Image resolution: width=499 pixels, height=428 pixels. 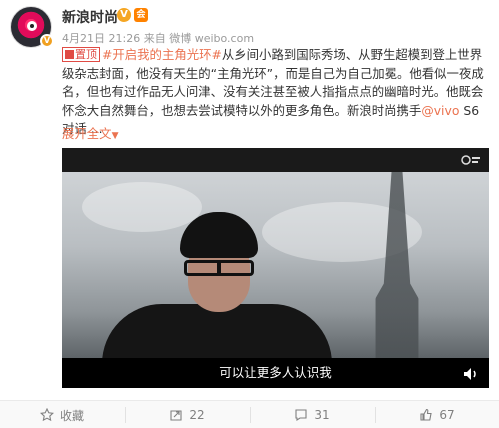 I want to click on pin-icon, so click(x=69, y=54).